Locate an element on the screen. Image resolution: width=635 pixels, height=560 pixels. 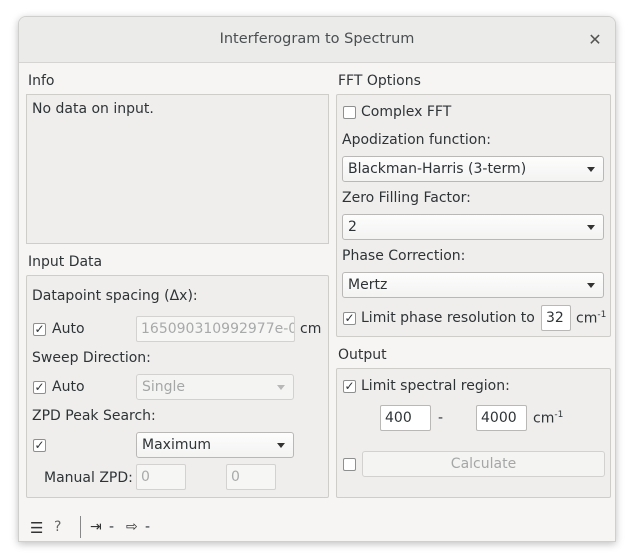
zero-filling-value: 2 is located at coordinates (352, 227).